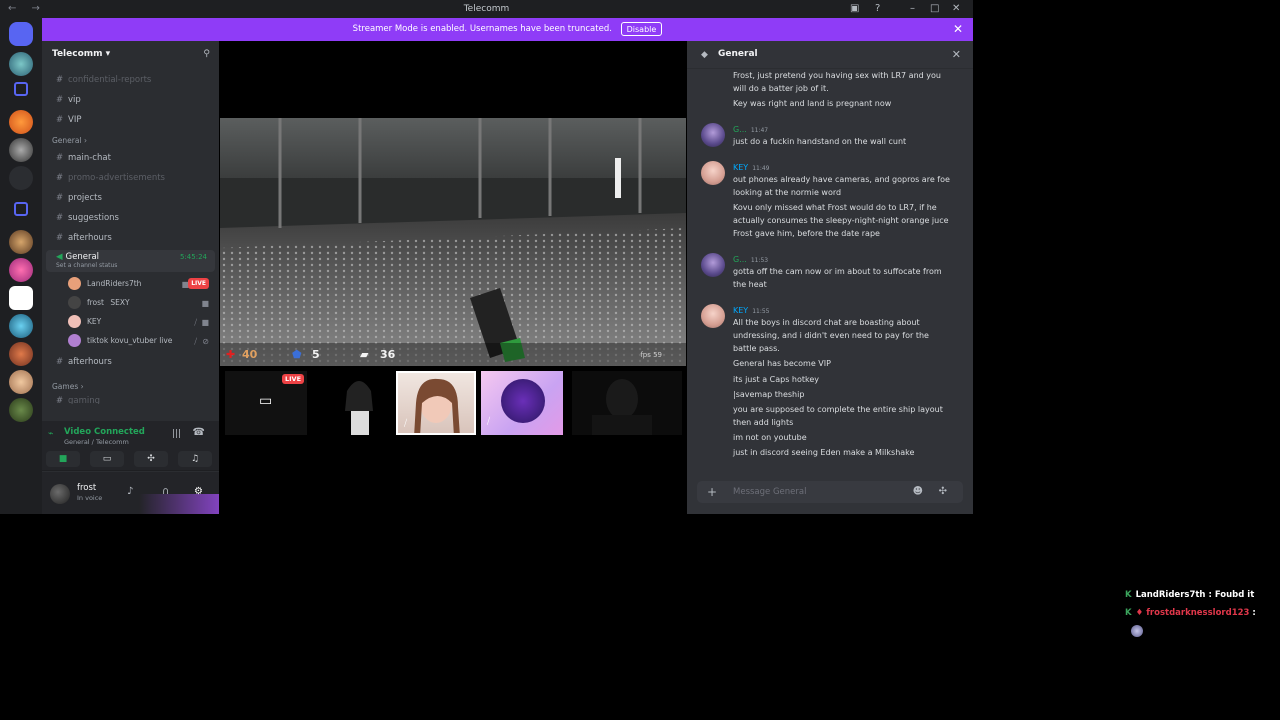 The width and height of the screenshot is (1280, 720). What do you see at coordinates (912, 8) in the screenshot?
I see `minimize-icon: –` at bounding box center [912, 8].